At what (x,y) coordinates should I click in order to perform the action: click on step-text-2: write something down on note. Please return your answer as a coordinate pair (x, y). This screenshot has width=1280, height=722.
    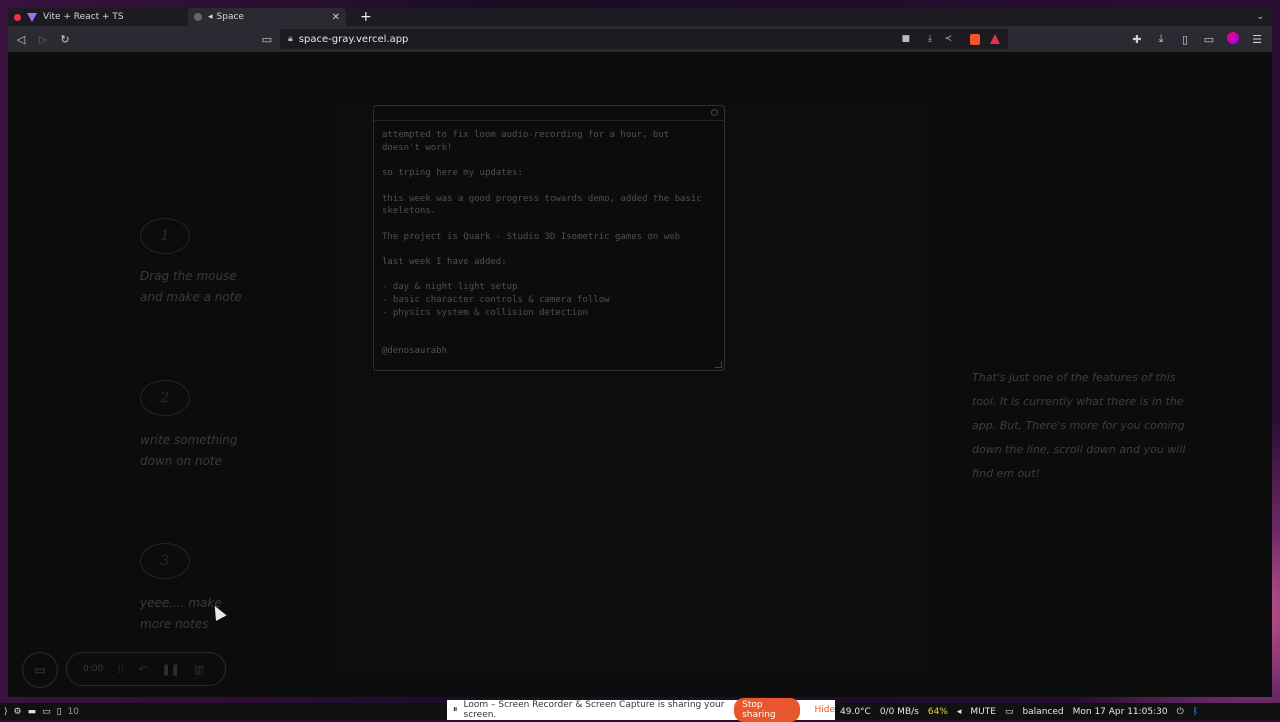
    Looking at the image, I should click on (189, 451).